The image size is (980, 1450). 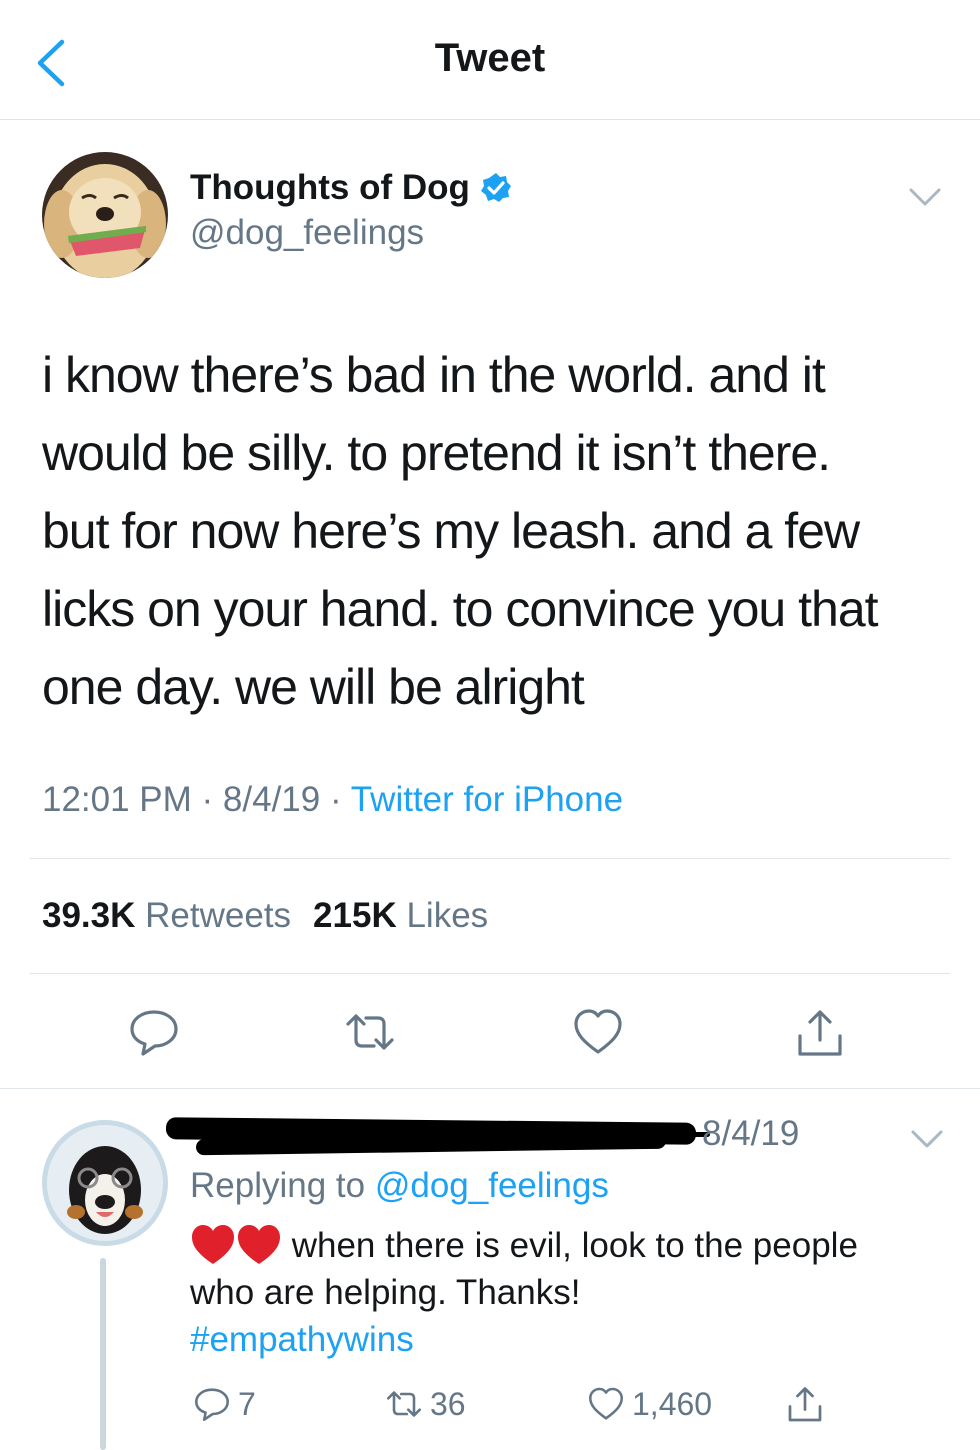 I want to click on reply-text-part: when there is evil, look to the people, so click(x=570, y=1245).